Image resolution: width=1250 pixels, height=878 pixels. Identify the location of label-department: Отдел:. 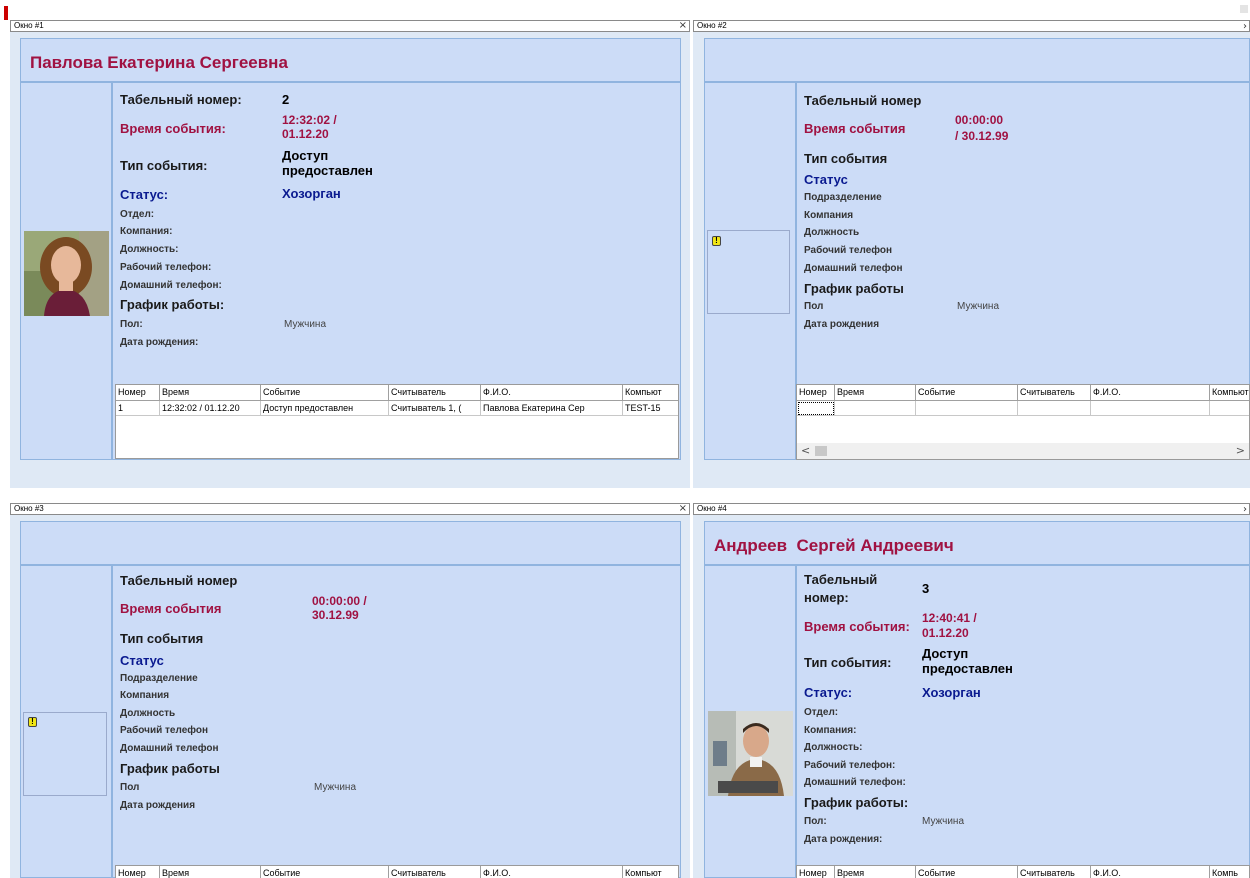
(821, 712).